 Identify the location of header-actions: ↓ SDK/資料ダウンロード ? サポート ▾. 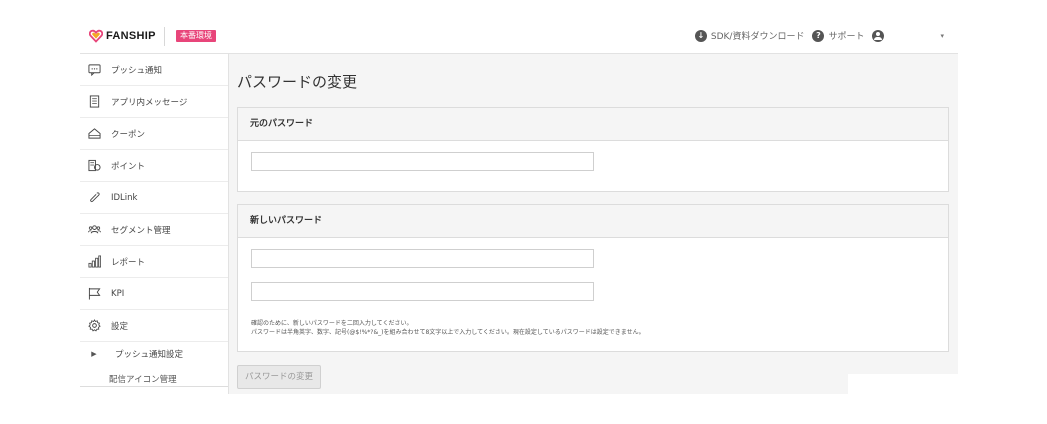
(819, 35).